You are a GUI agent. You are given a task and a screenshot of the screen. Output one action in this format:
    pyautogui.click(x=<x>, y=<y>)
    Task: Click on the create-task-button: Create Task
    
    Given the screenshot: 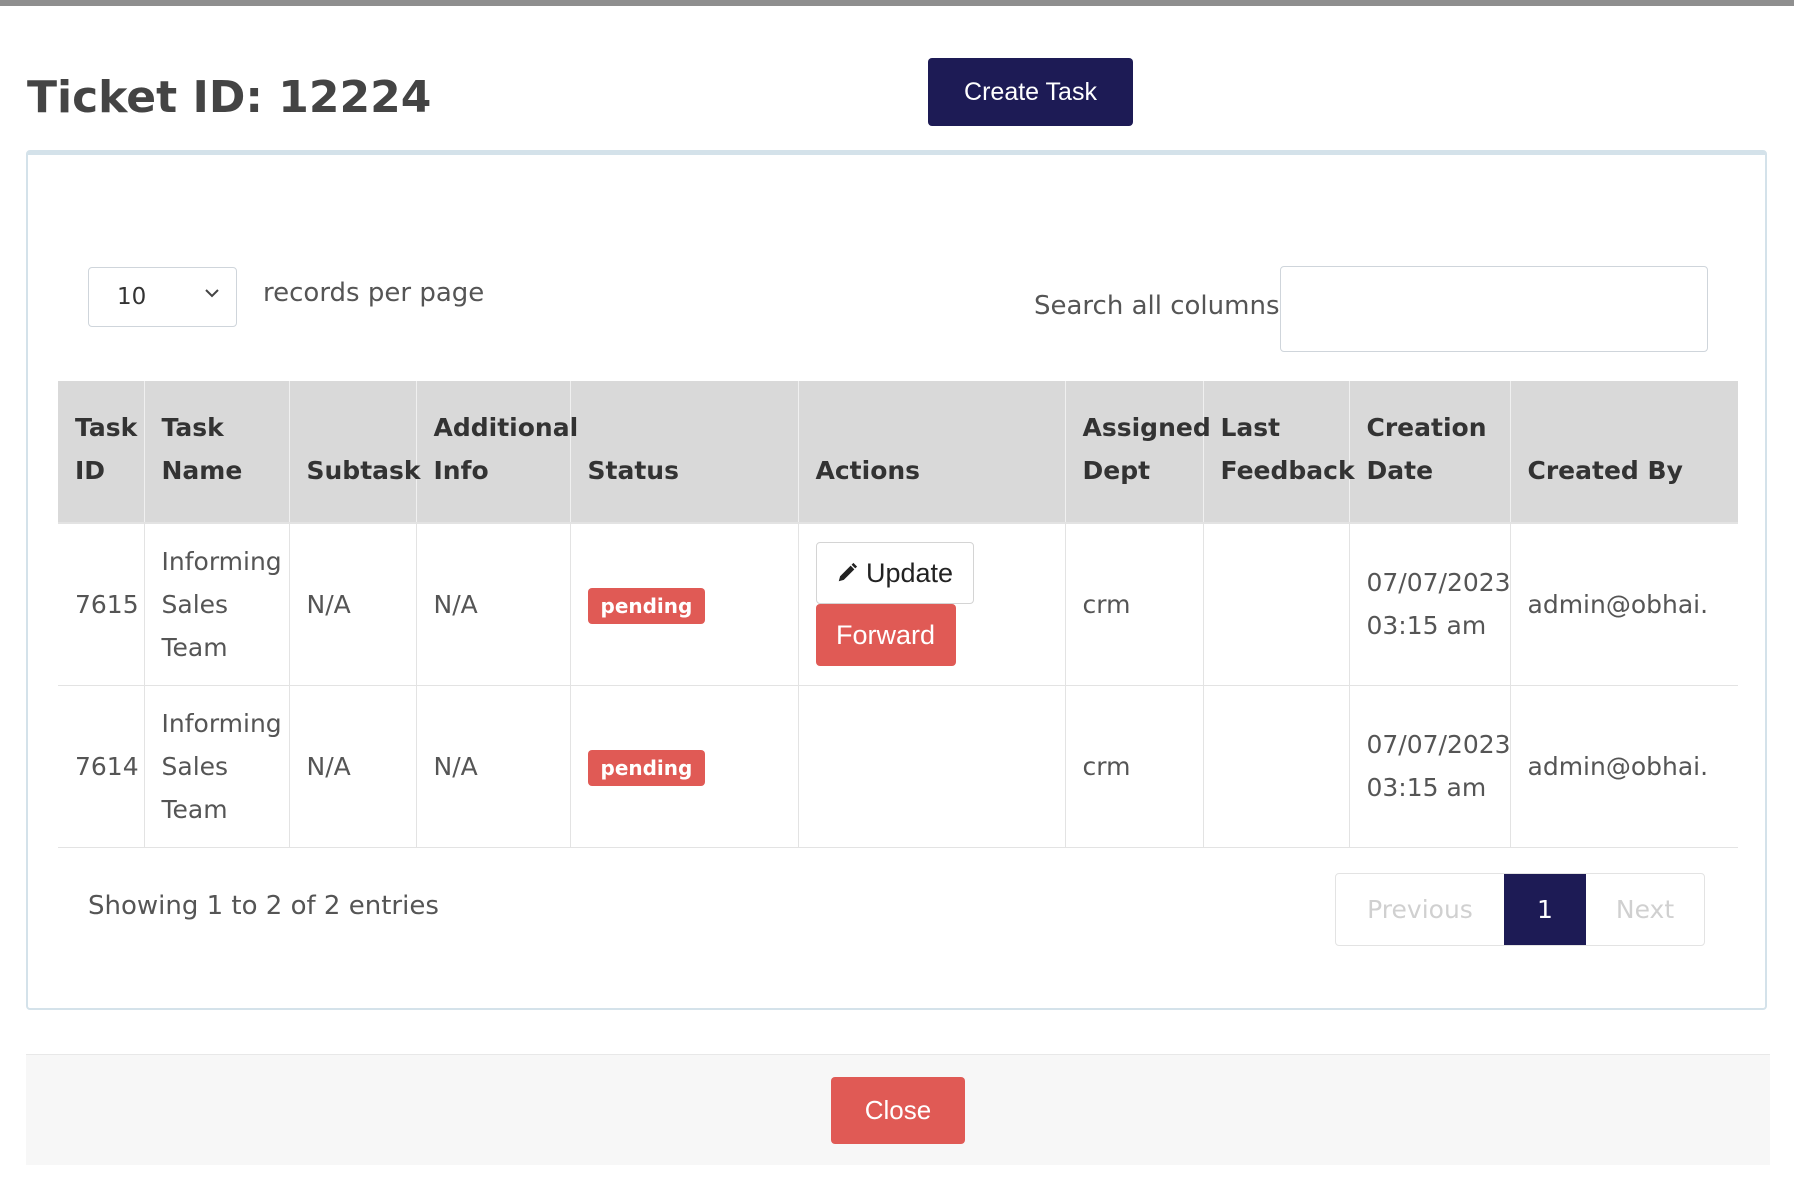 What is the action you would take?
    pyautogui.click(x=1030, y=92)
    